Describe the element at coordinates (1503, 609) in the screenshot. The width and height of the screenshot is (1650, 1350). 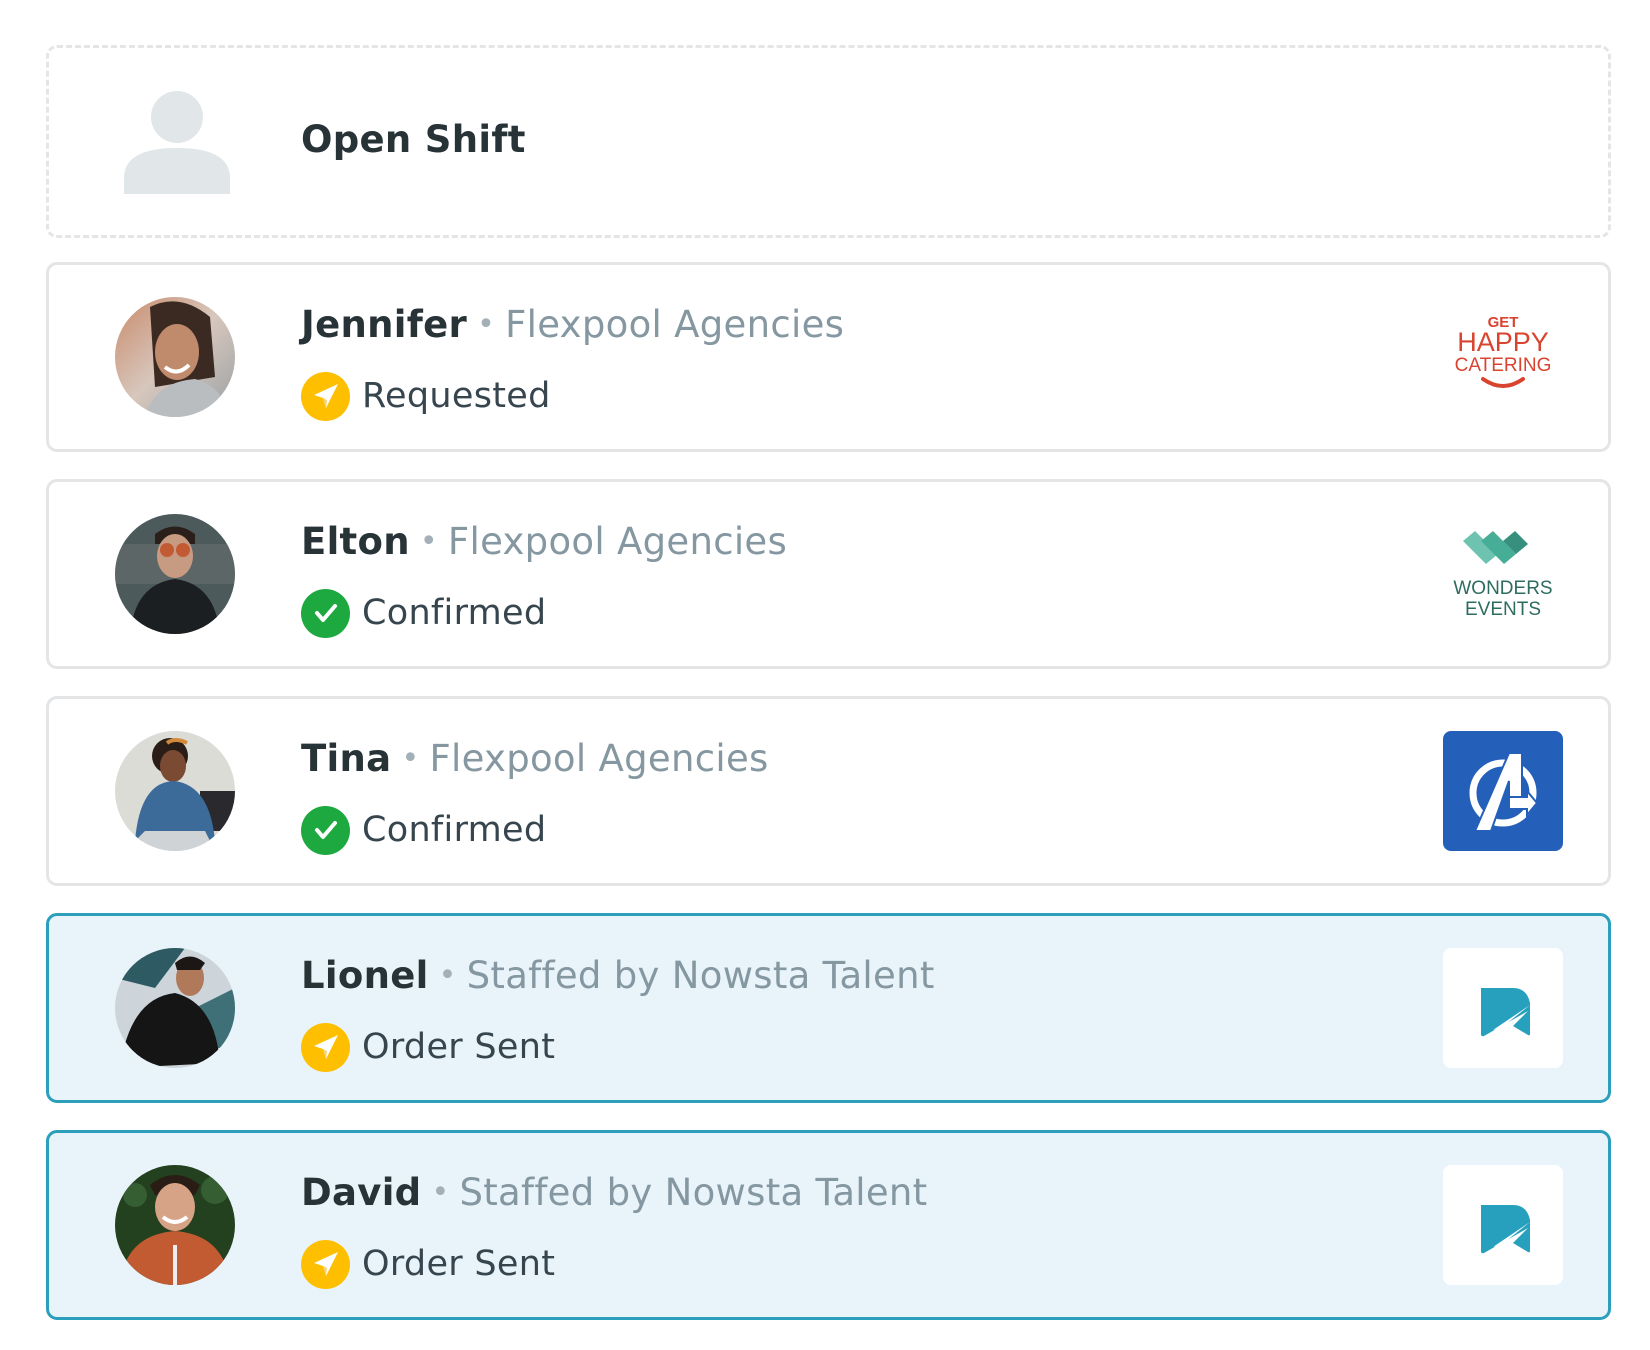
I see `logo-text-events: EVENTS` at that location.